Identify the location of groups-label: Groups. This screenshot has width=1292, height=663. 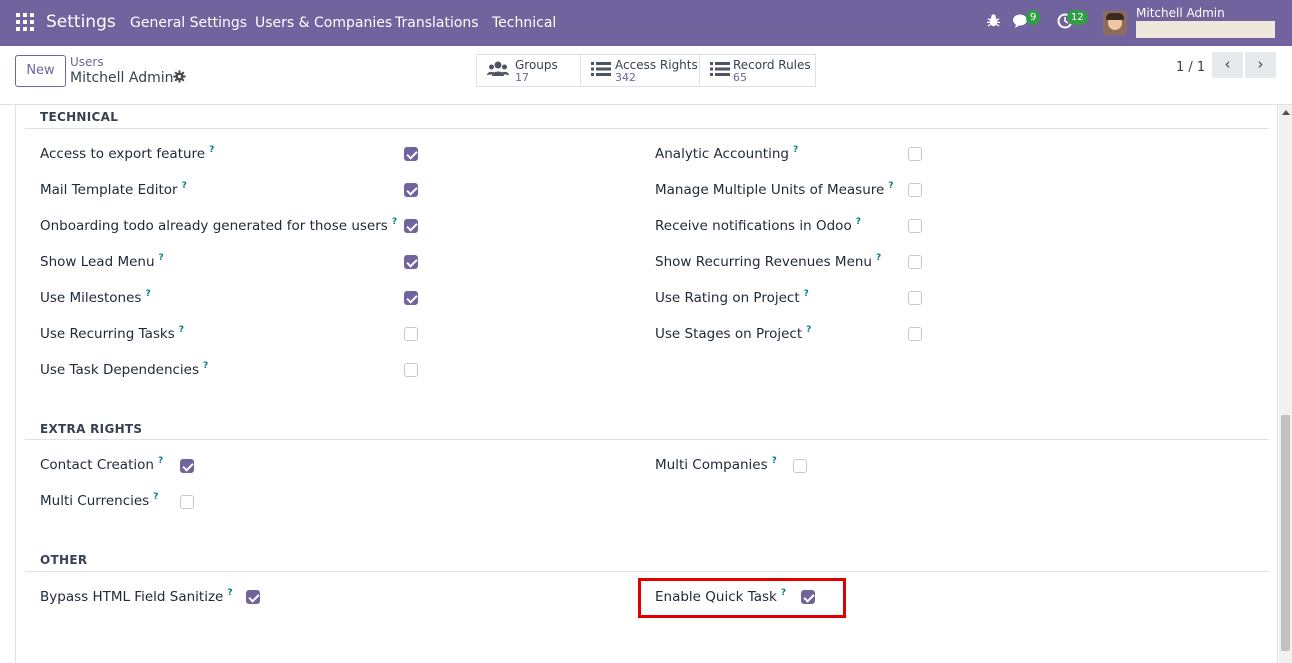
(536, 65).